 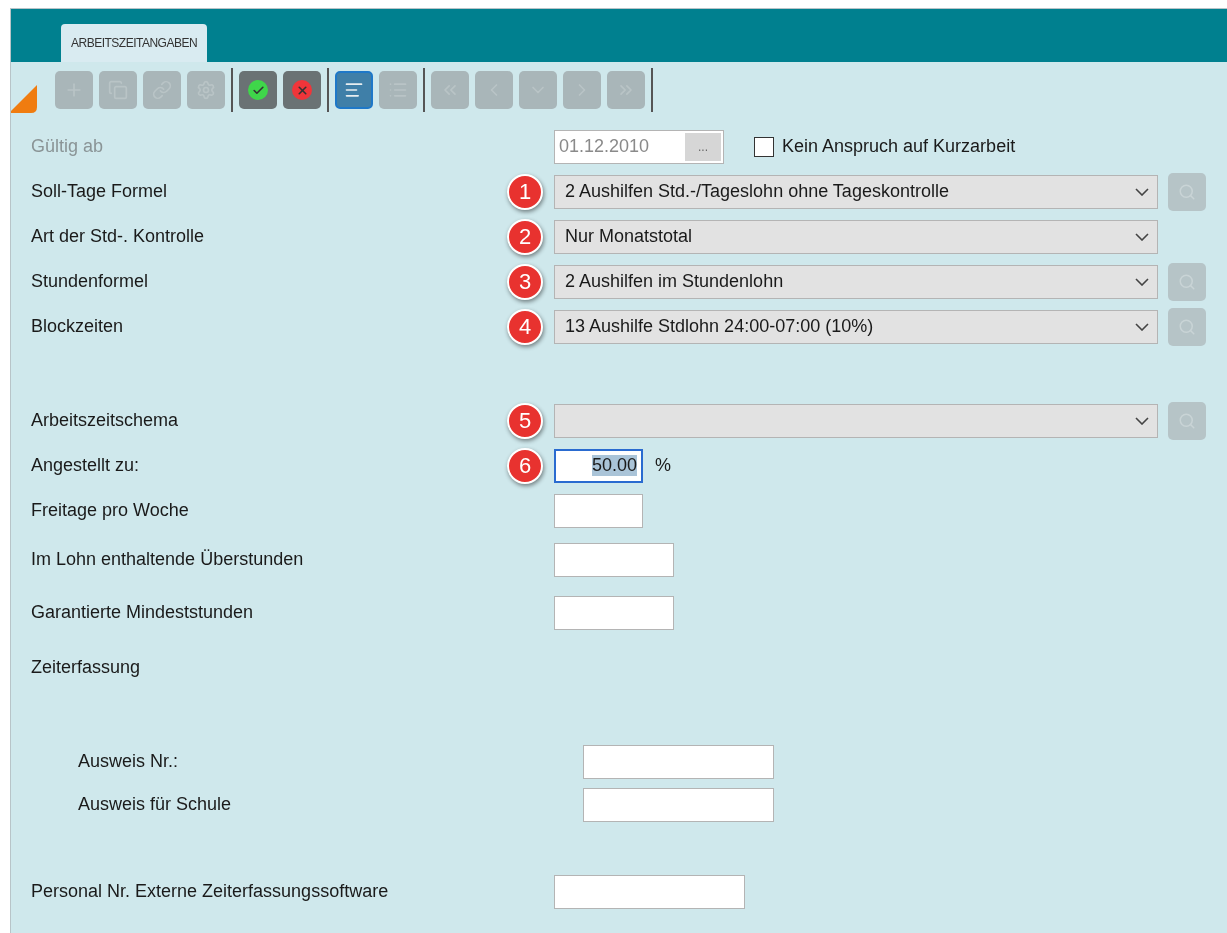 What do you see at coordinates (68, 146) in the screenshot?
I see `field-label: Gültig ab` at bounding box center [68, 146].